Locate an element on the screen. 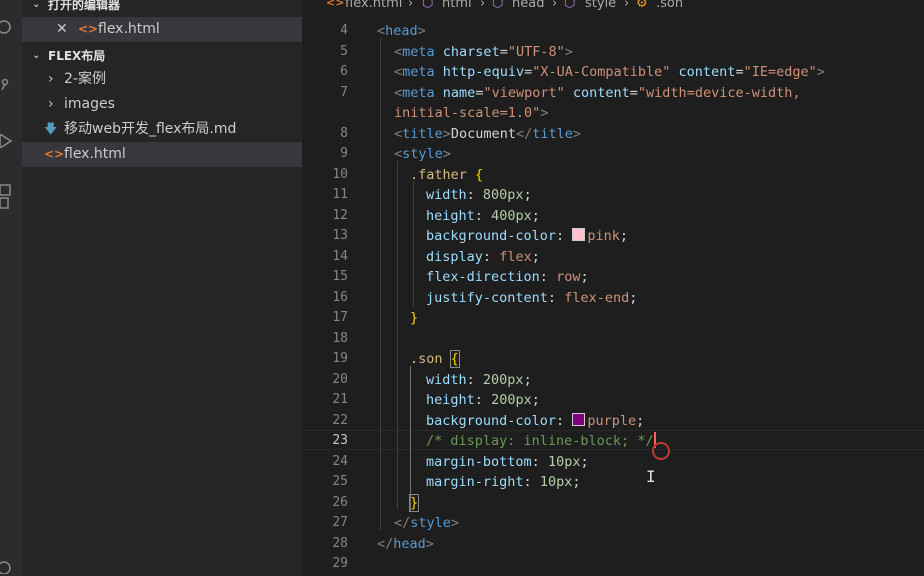 This screenshot has width=924, height=576. extensions-icon is located at coordinates (7, 197).